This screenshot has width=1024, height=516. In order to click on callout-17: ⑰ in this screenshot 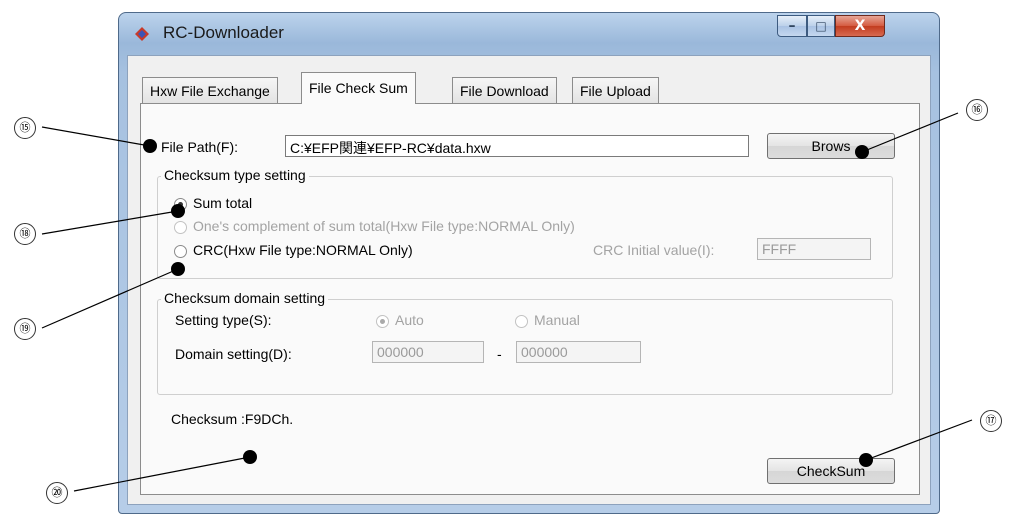, I will do `click(991, 421)`.